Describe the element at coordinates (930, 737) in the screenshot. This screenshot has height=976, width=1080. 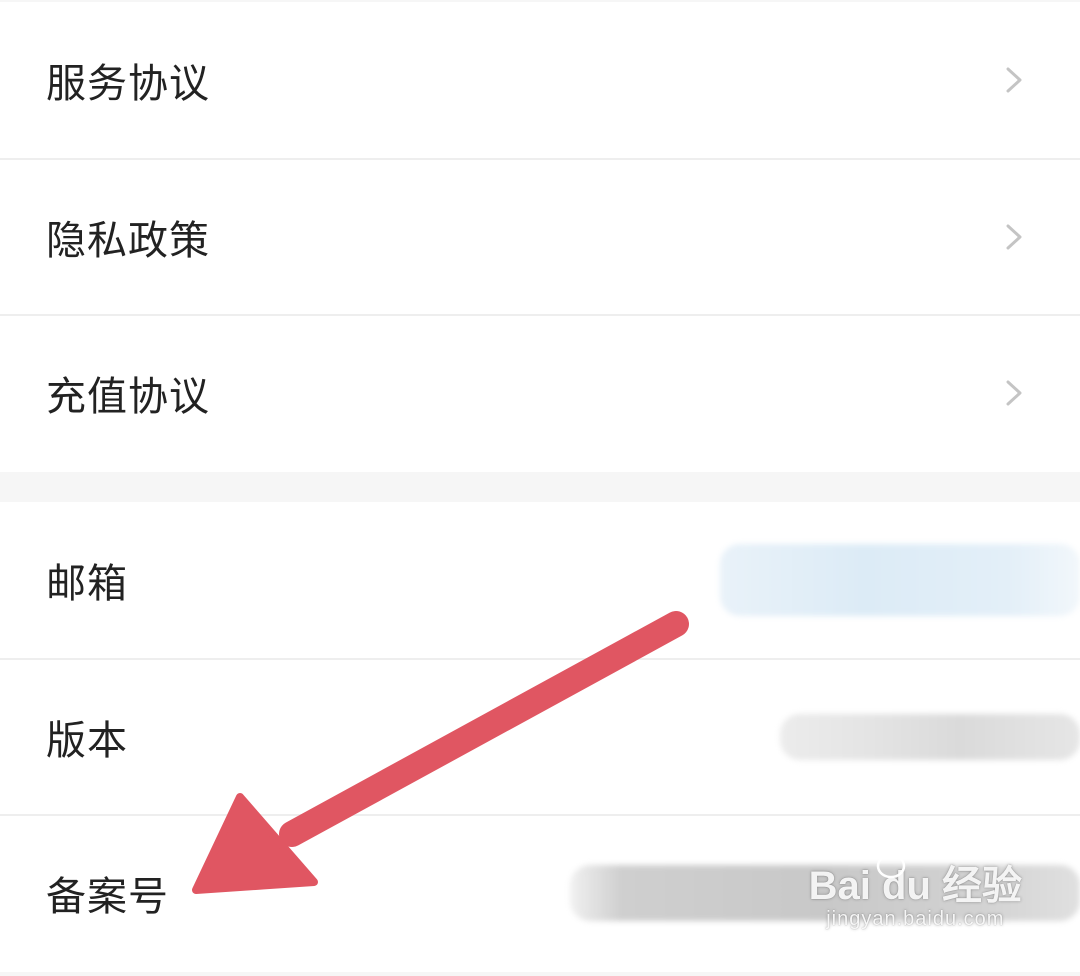
I see `version-value-redacted` at that location.